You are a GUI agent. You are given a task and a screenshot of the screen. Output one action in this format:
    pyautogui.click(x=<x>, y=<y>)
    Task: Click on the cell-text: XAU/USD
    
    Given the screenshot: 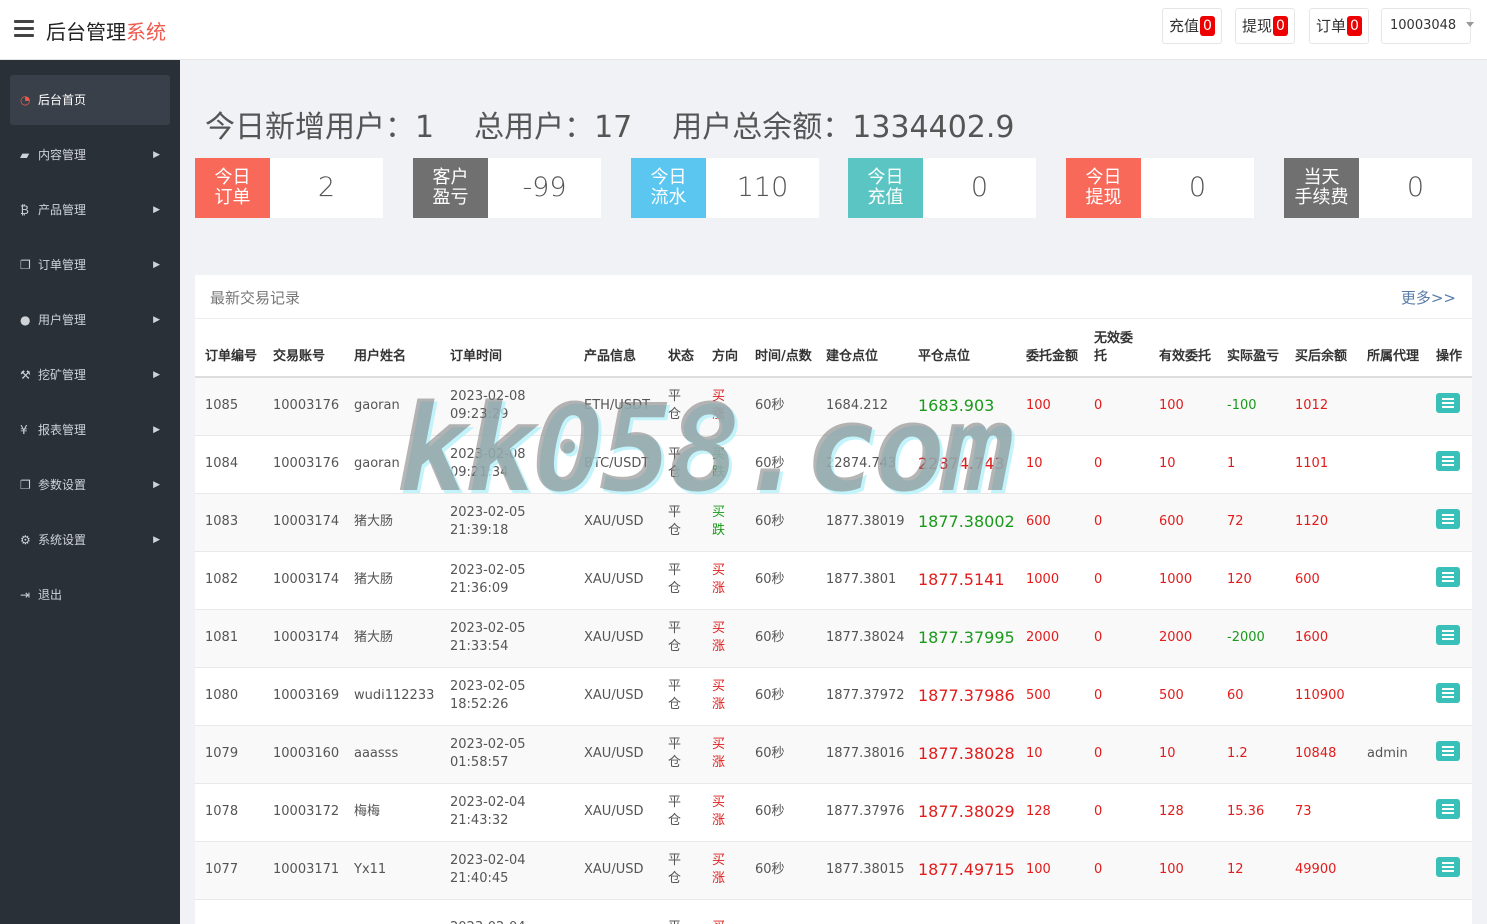 What is the action you would take?
    pyautogui.click(x=614, y=521)
    